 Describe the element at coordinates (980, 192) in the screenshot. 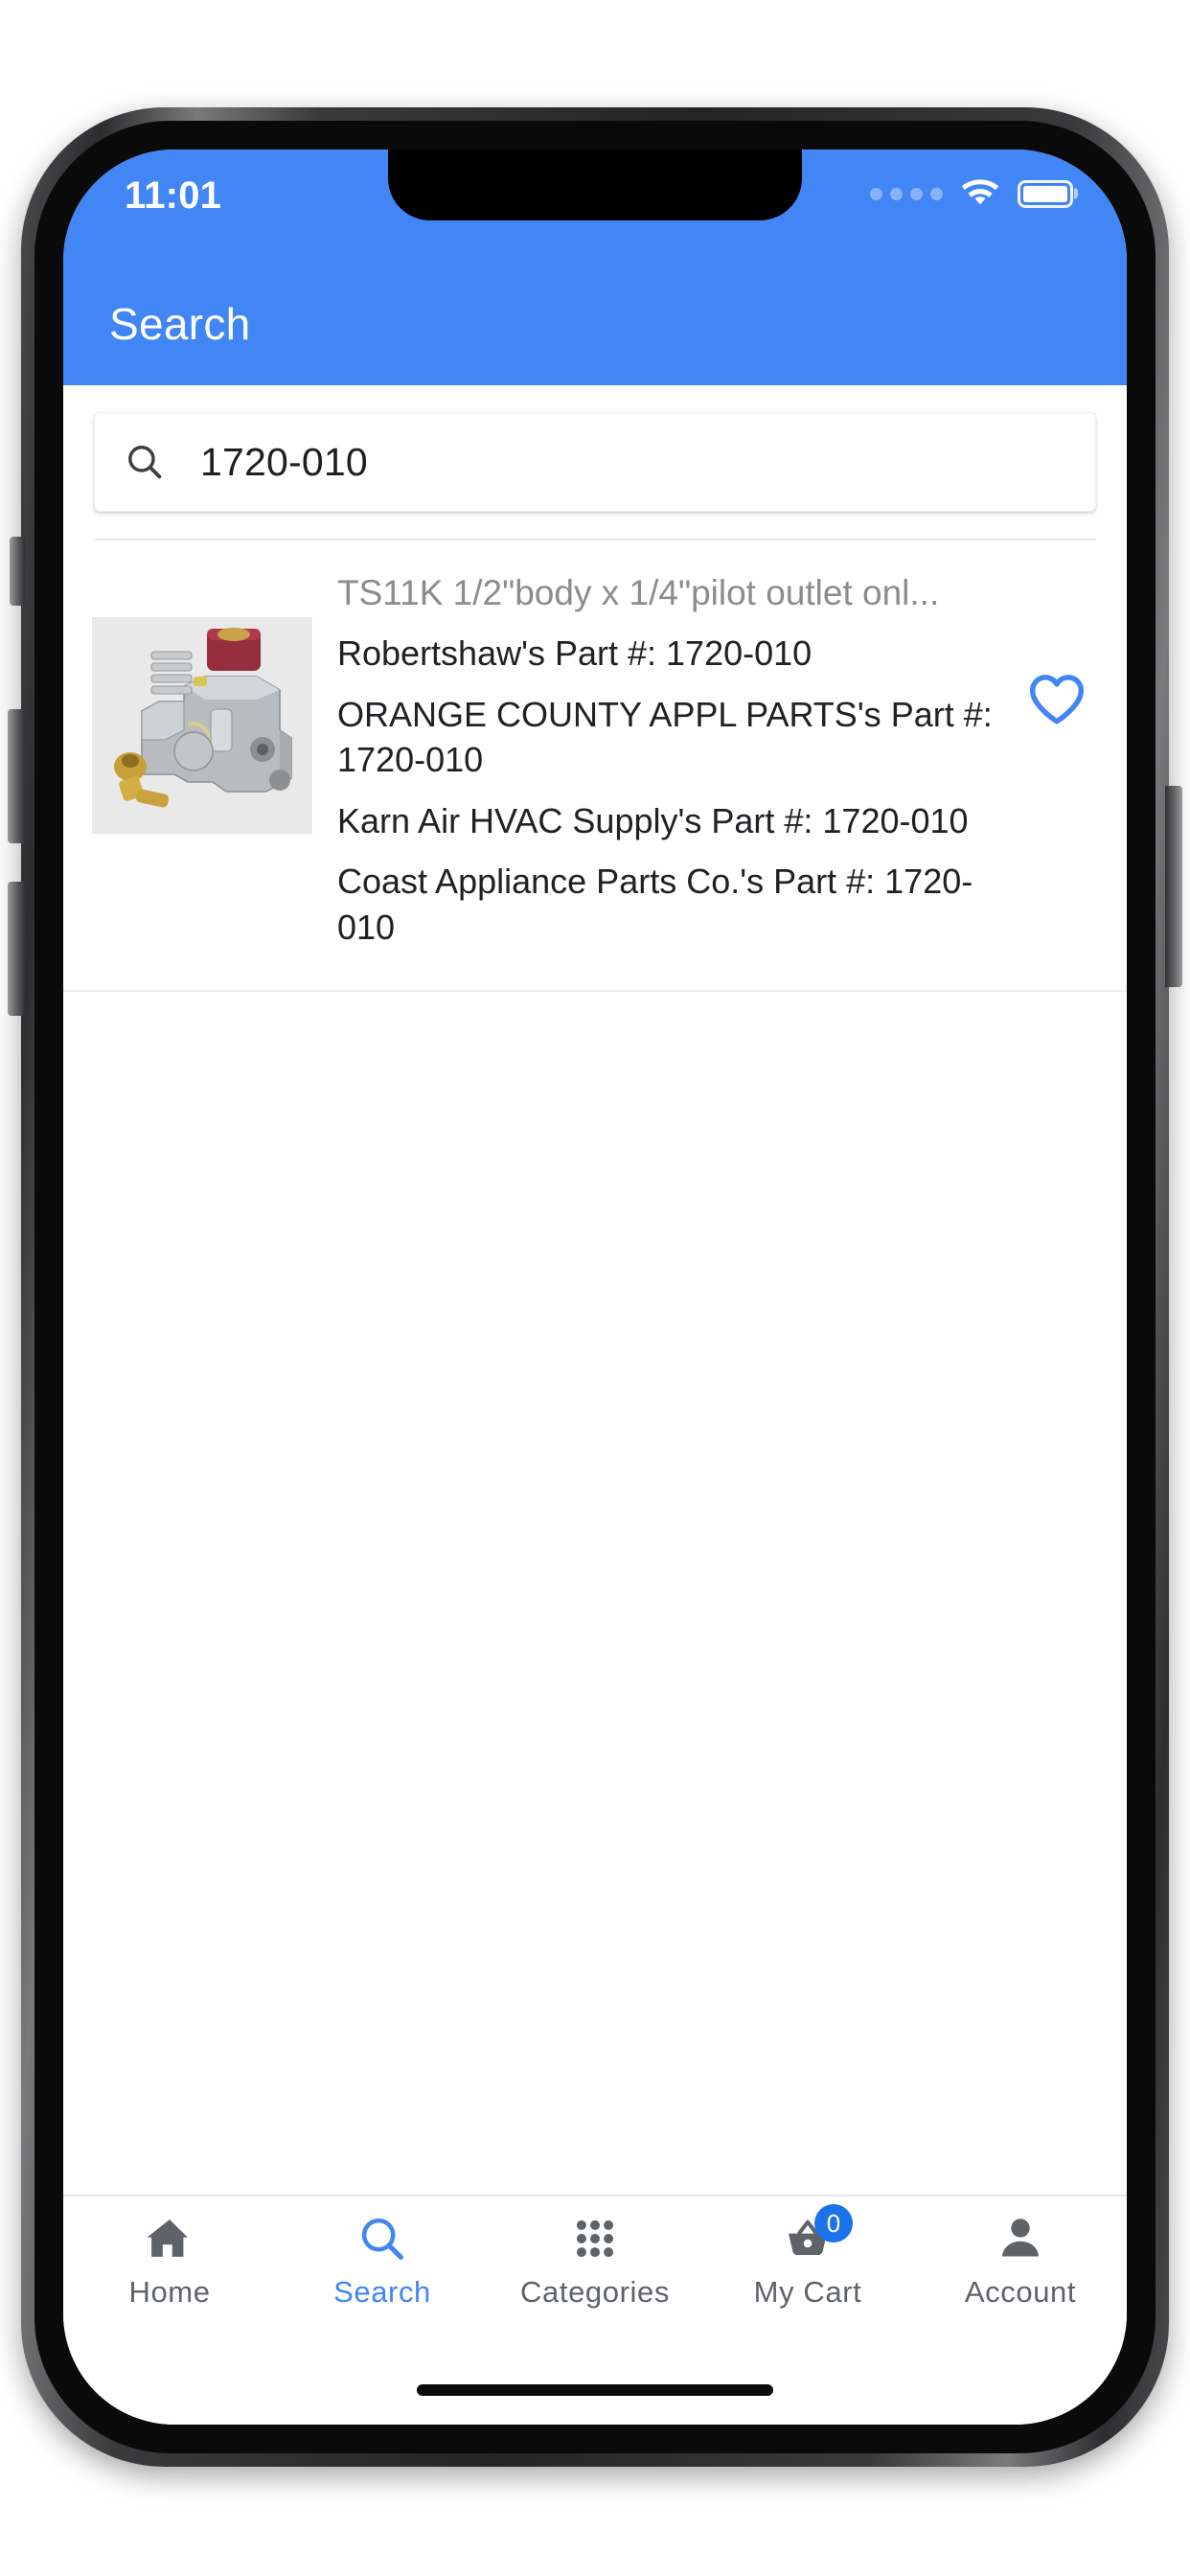

I see `wifi-icon` at that location.